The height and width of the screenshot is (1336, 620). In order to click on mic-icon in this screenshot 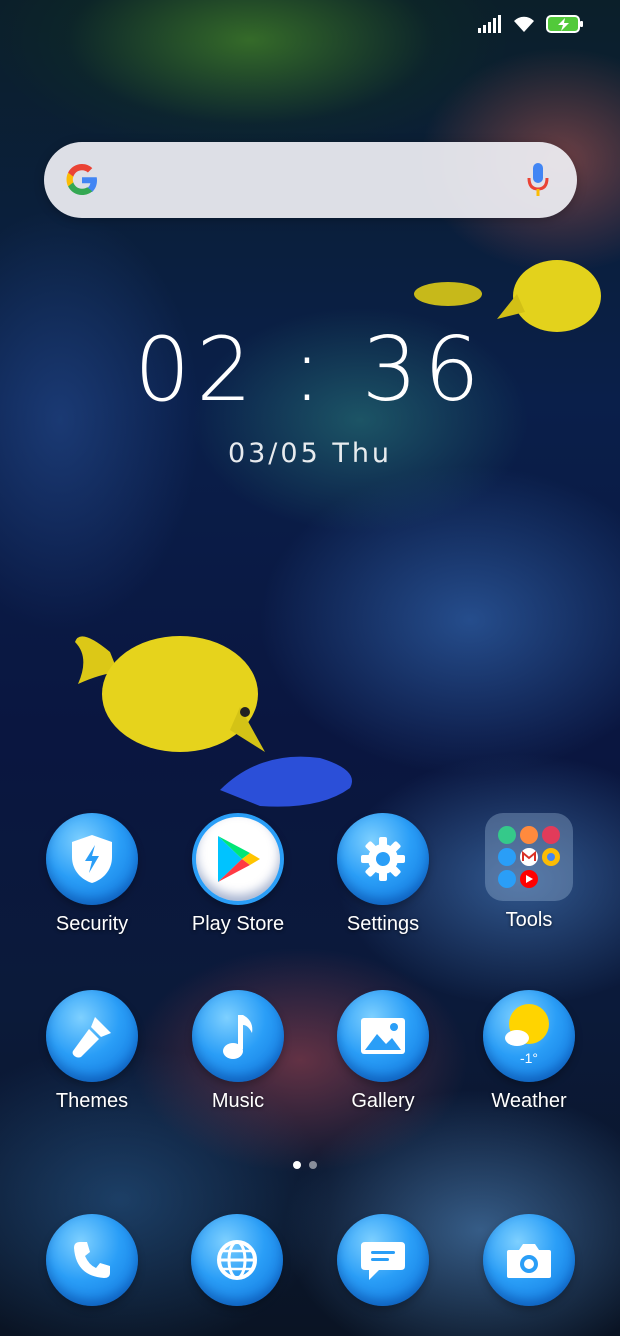, I will do `click(538, 180)`.